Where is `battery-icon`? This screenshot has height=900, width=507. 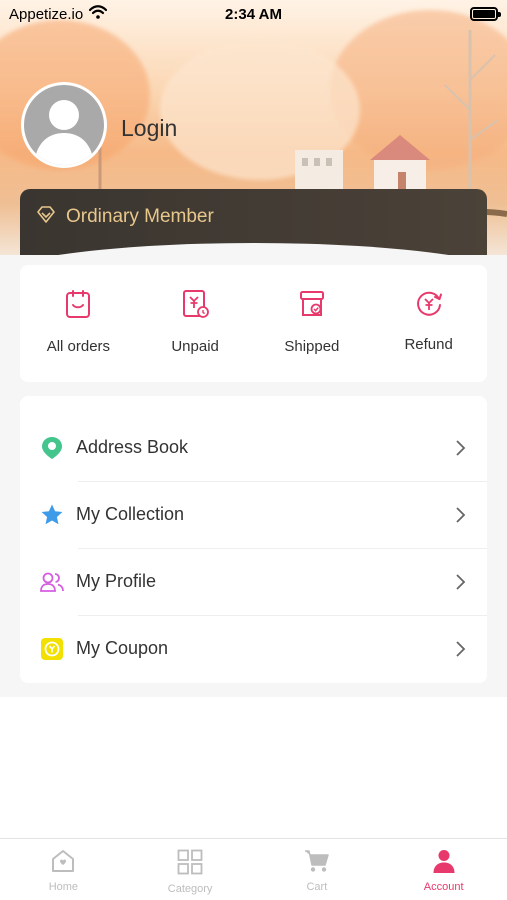
battery-icon is located at coordinates (485, 14).